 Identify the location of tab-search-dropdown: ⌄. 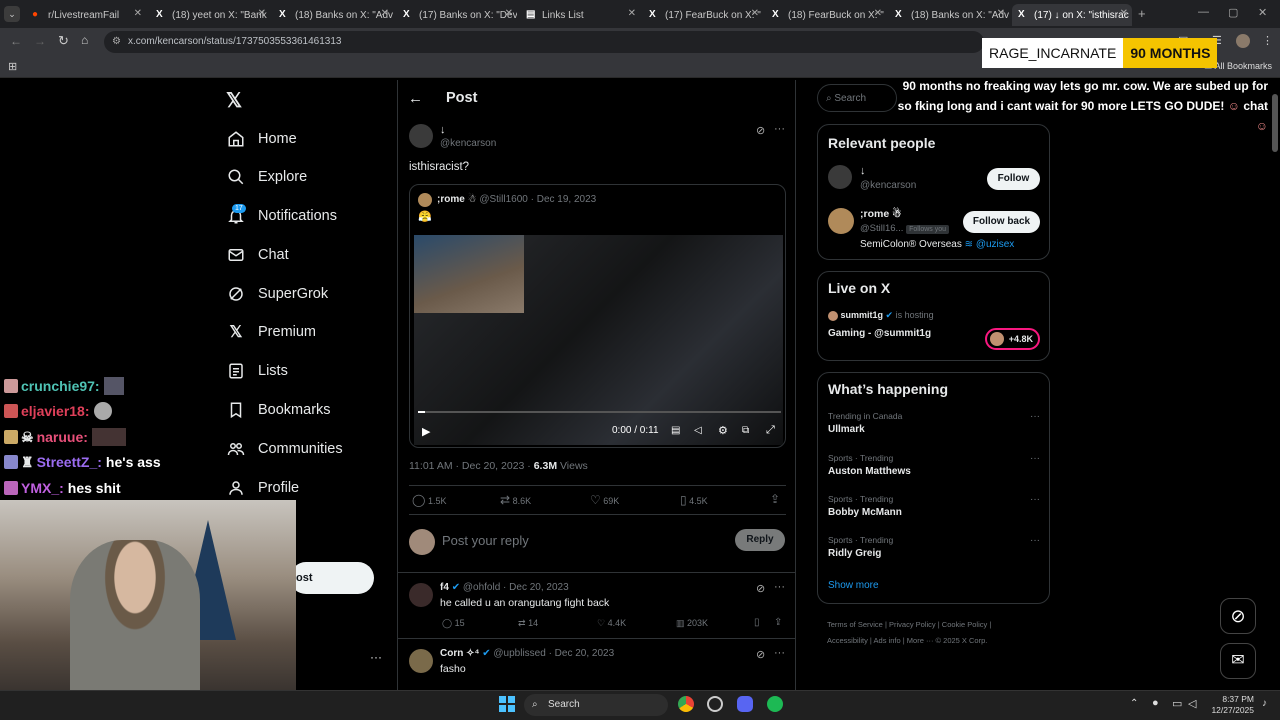
(12, 14).